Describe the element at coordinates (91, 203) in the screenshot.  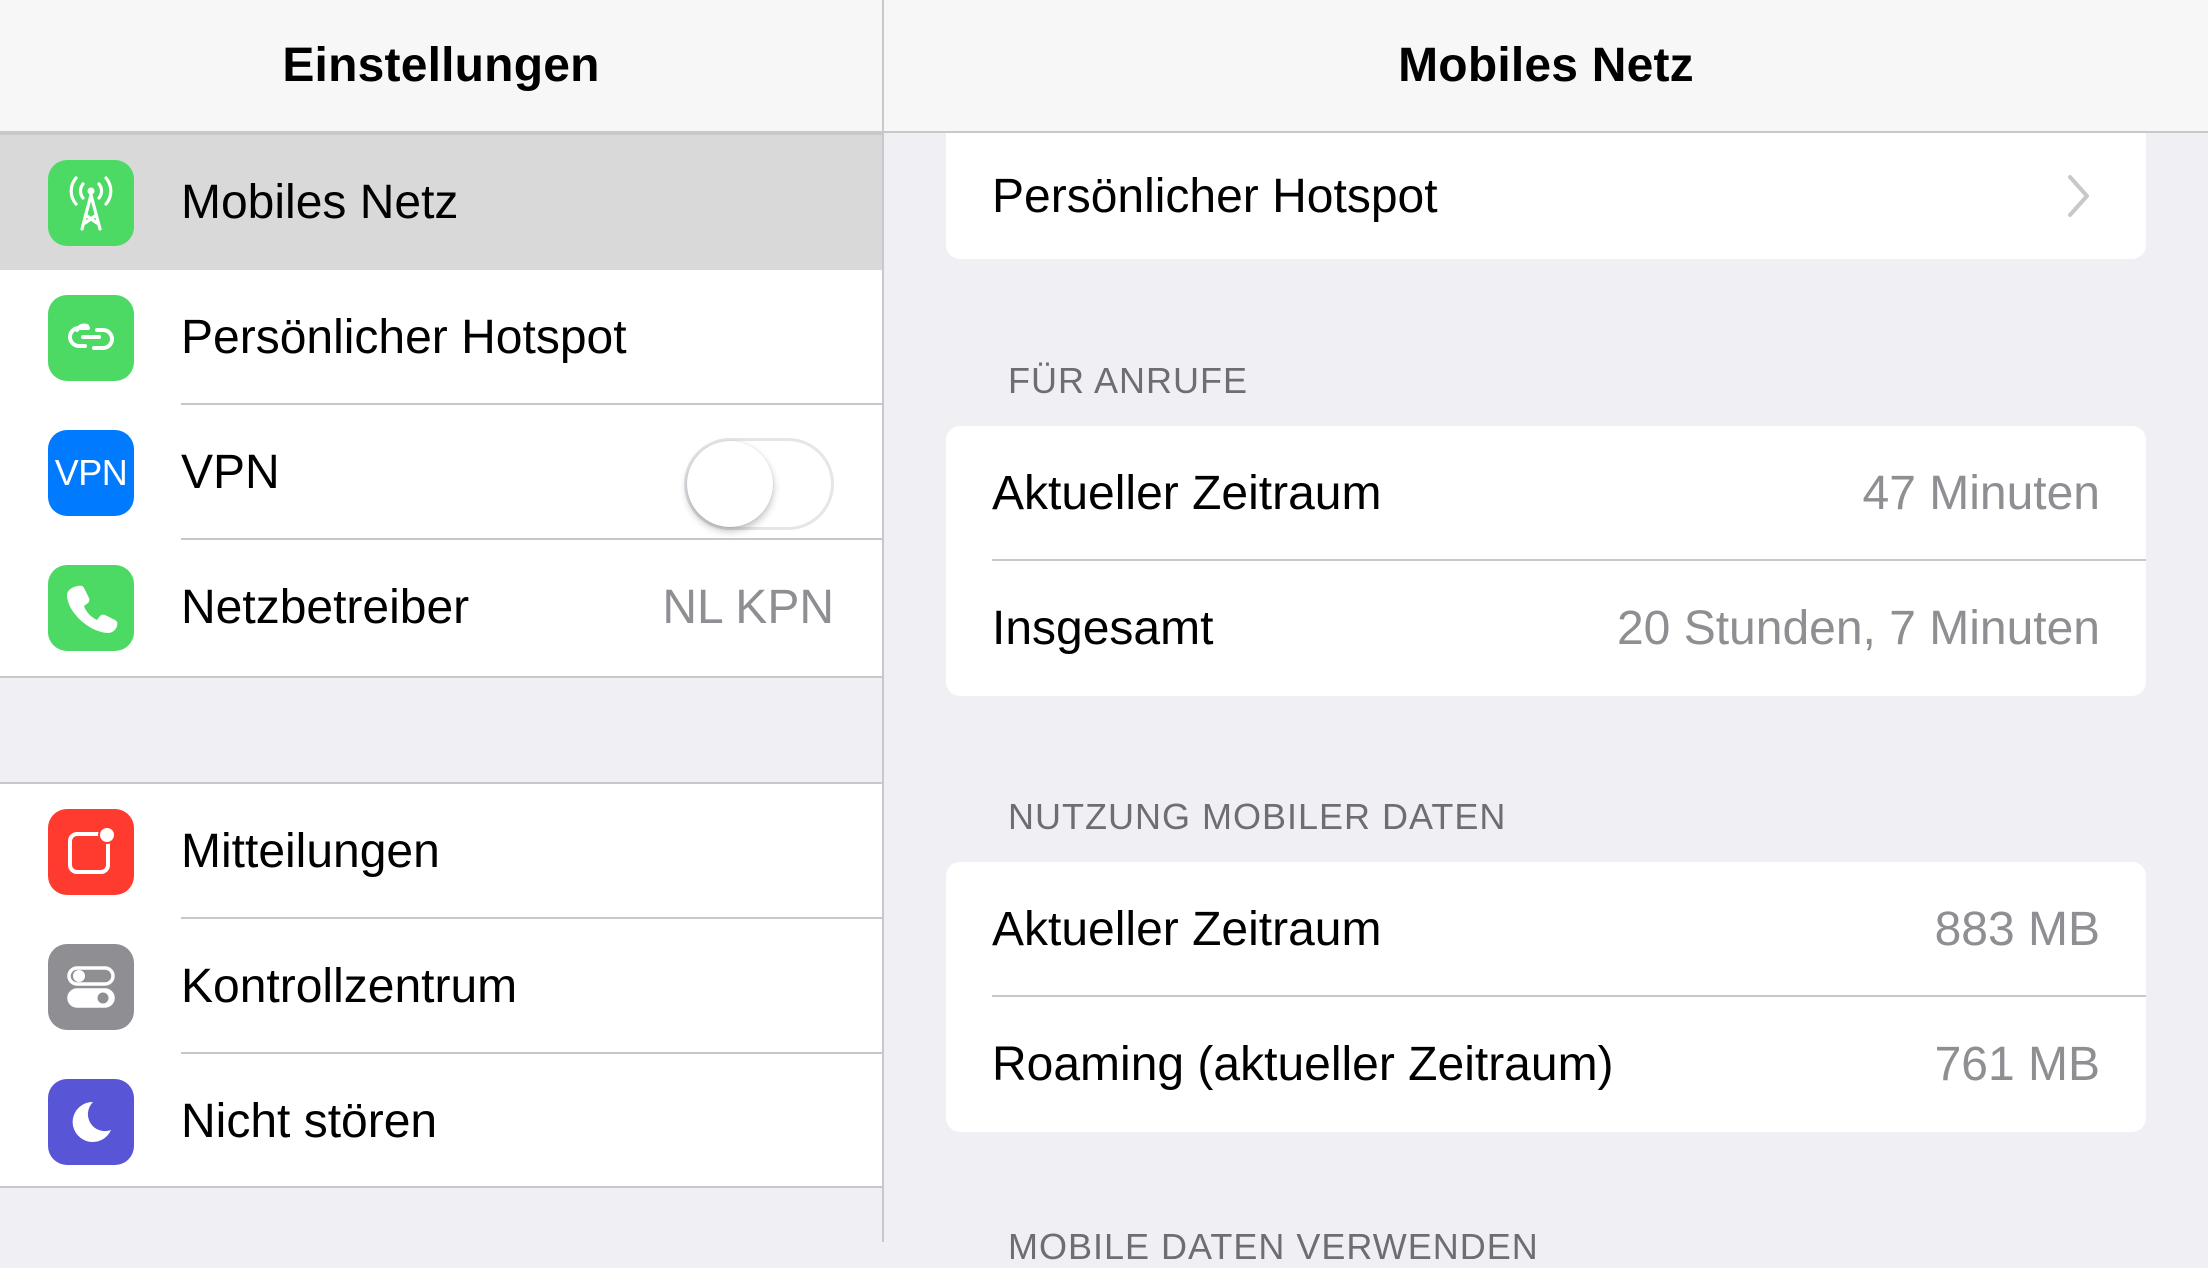
I see `cellular-antenna-icon` at that location.